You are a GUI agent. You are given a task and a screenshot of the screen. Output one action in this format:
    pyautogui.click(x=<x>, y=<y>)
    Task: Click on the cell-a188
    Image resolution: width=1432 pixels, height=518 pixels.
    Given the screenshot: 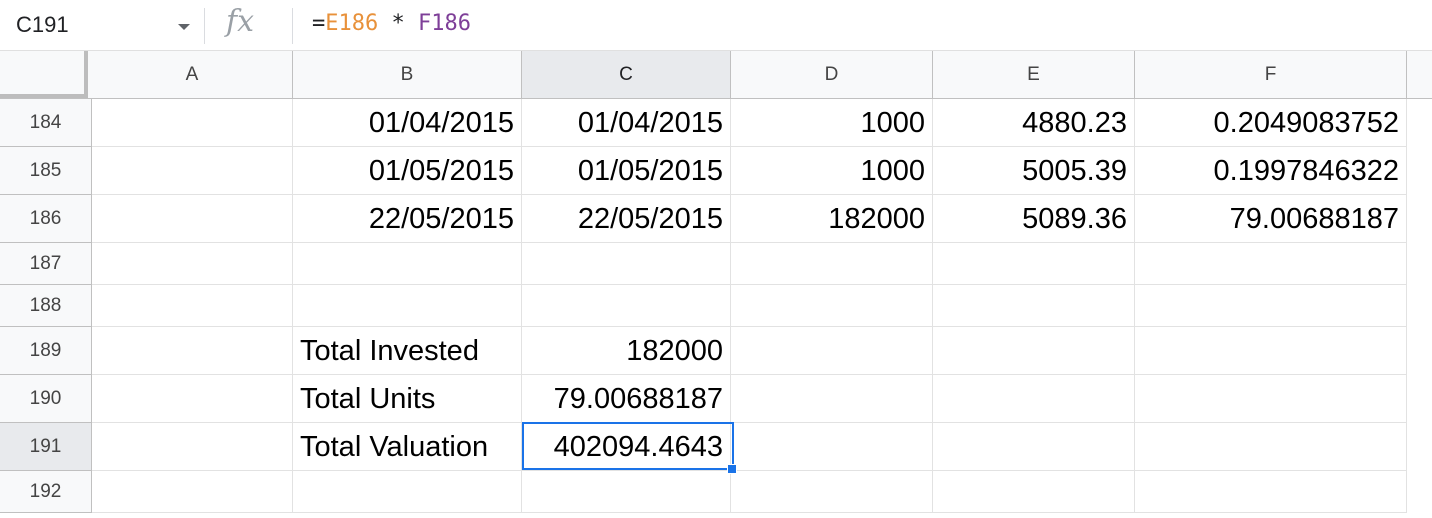 What is the action you would take?
    pyautogui.click(x=192, y=306)
    